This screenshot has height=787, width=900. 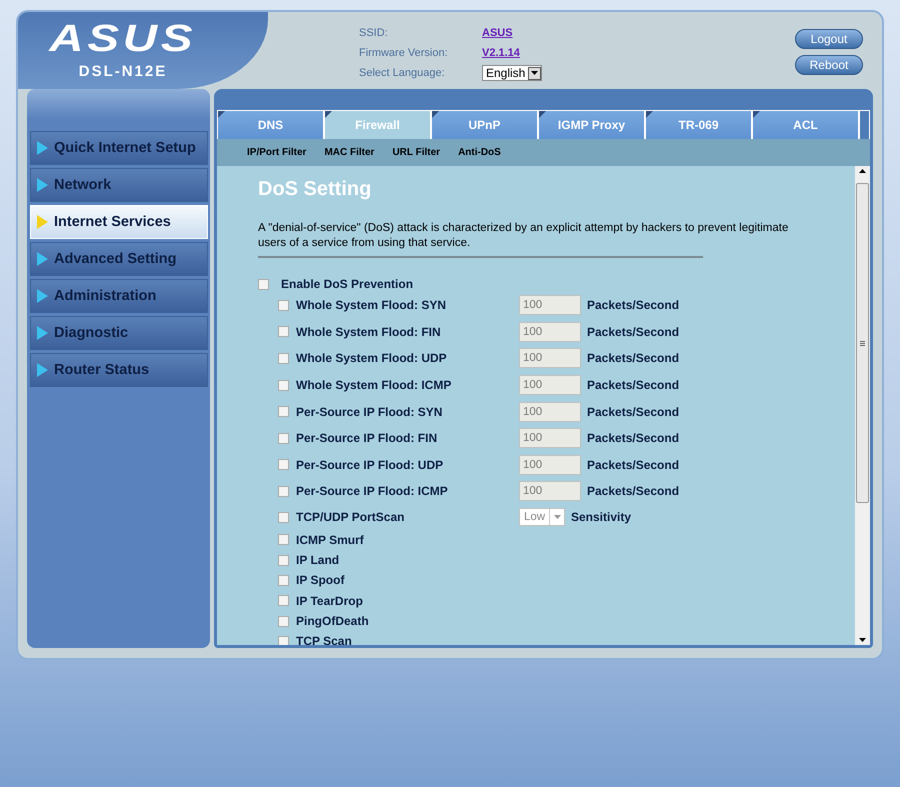 I want to click on description-text: A "denial-of-service" (DoS) attack is characterized by an explicit attempt by hackers to prevent legitimate users of a service from using that service., so click(x=524, y=236).